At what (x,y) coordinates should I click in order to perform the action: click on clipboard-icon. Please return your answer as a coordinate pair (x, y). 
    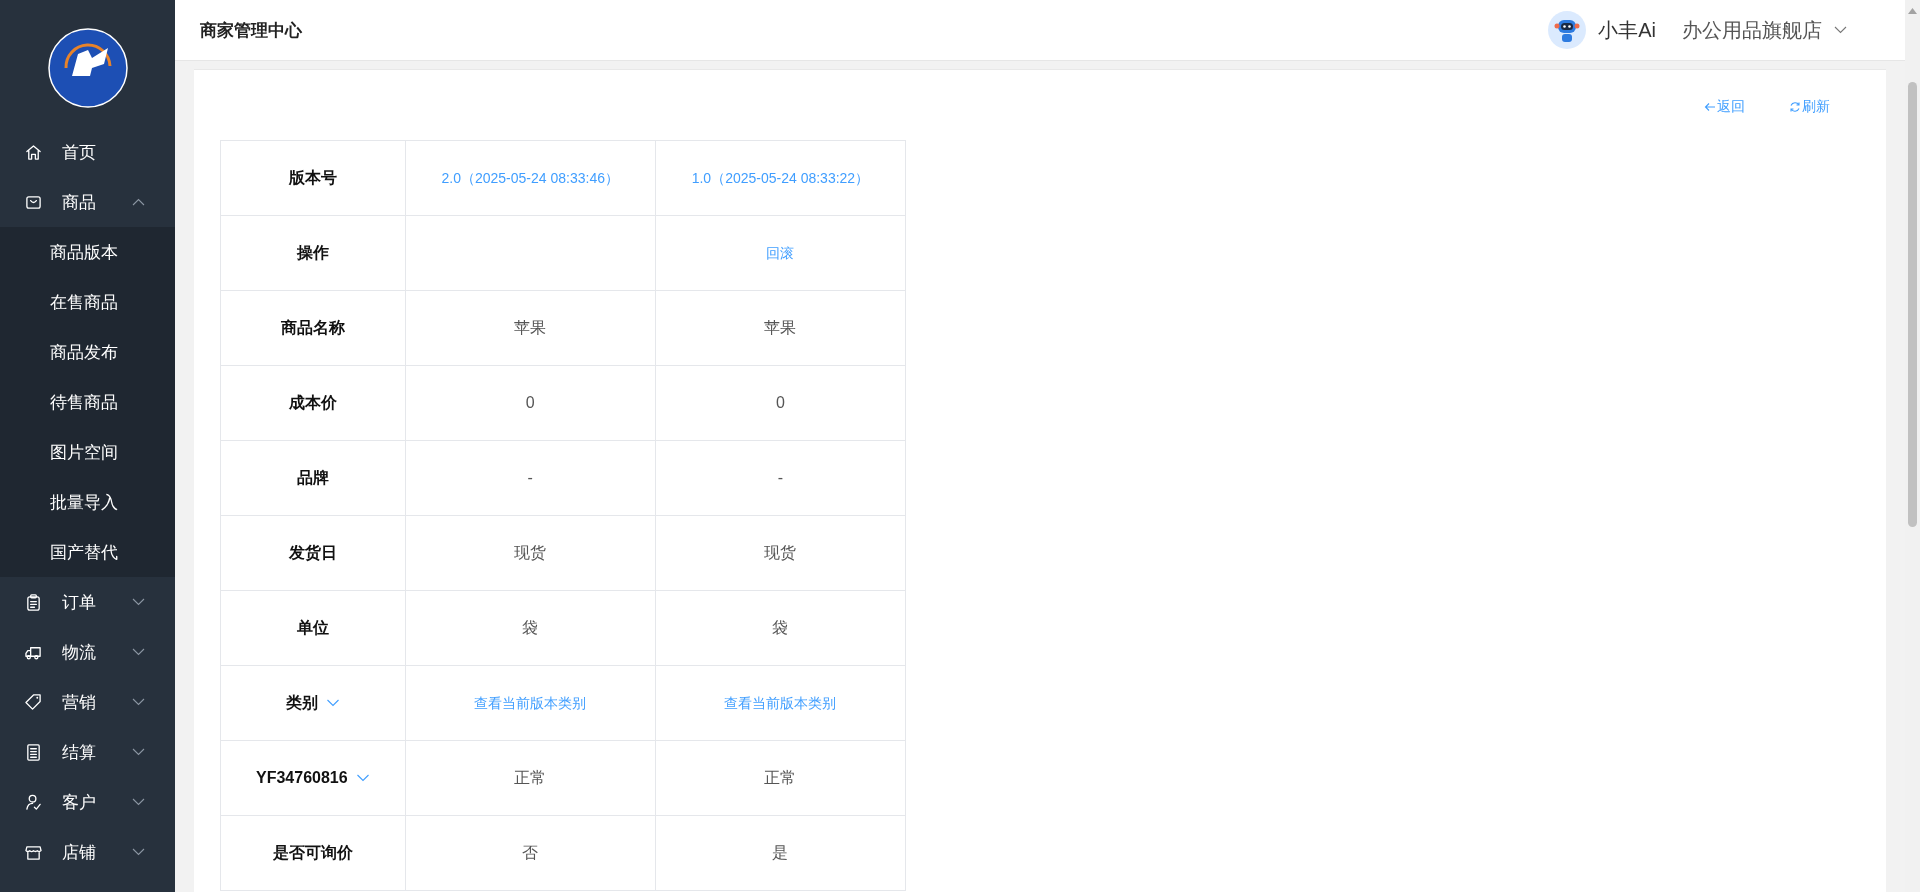
    Looking at the image, I should click on (33, 602).